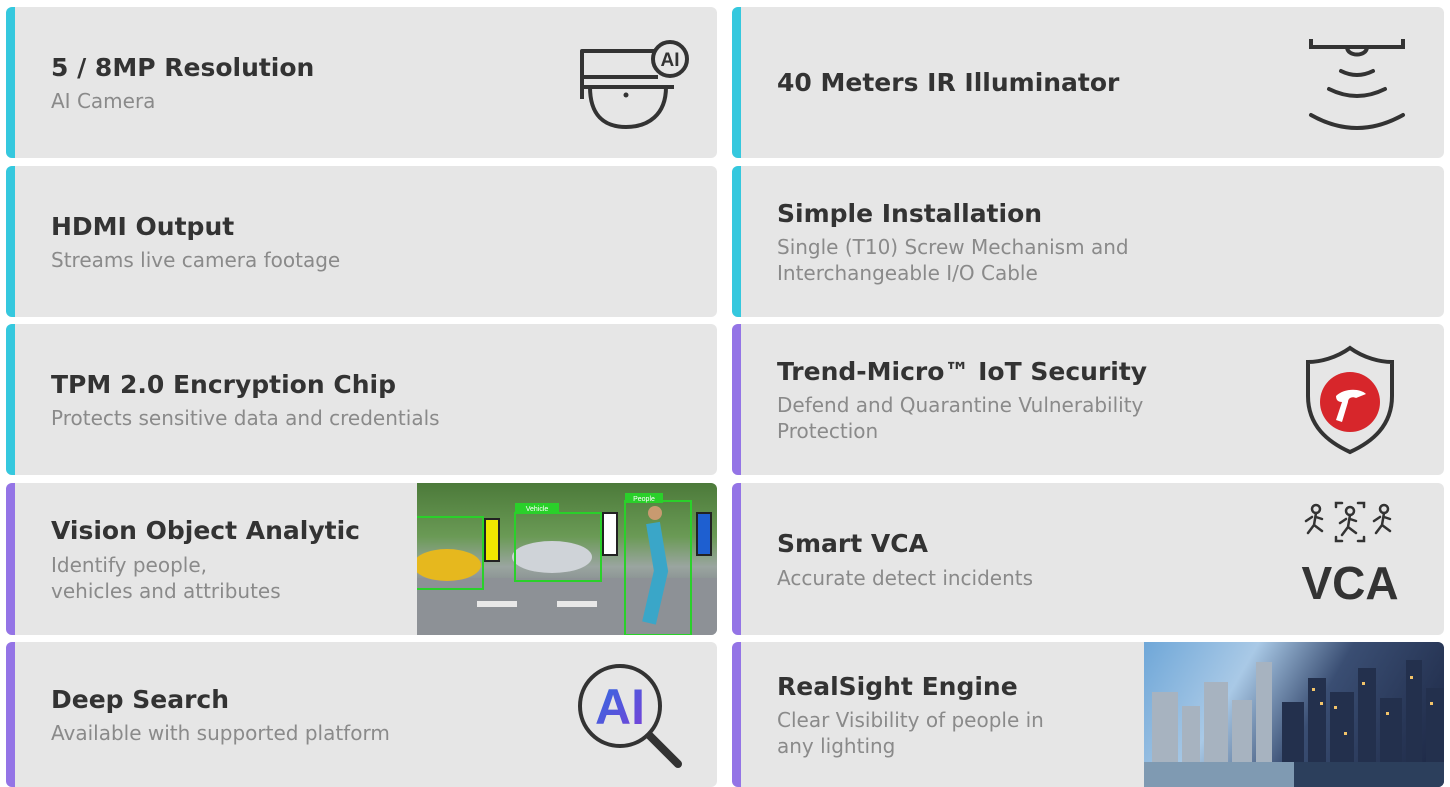 The height and width of the screenshot is (787, 1450). Describe the element at coordinates (166, 577) in the screenshot. I see `feature-subtitle: Identify people, vehicles and attributes` at that location.